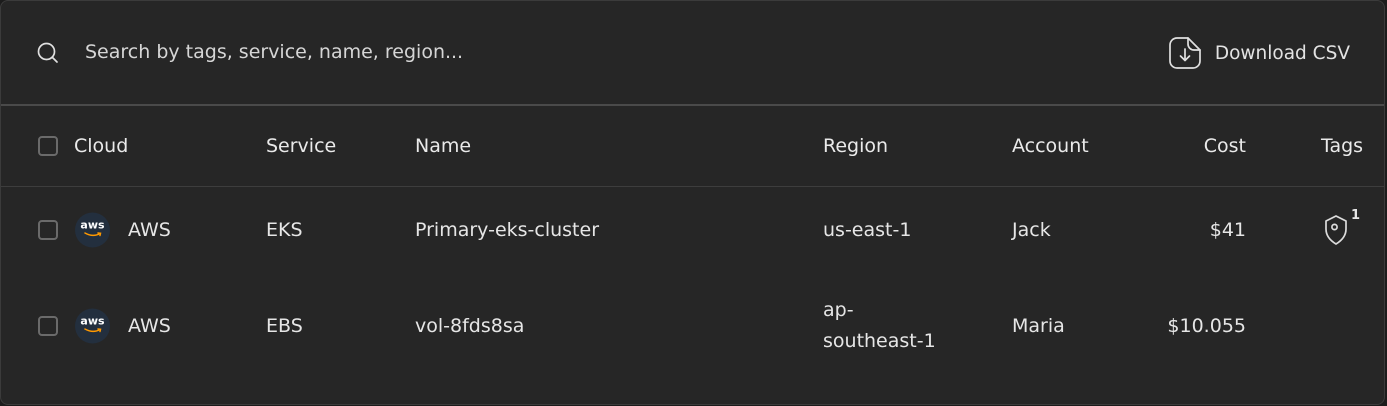 This screenshot has width=1387, height=406. I want to click on tags-button: 1, so click(1343, 228).